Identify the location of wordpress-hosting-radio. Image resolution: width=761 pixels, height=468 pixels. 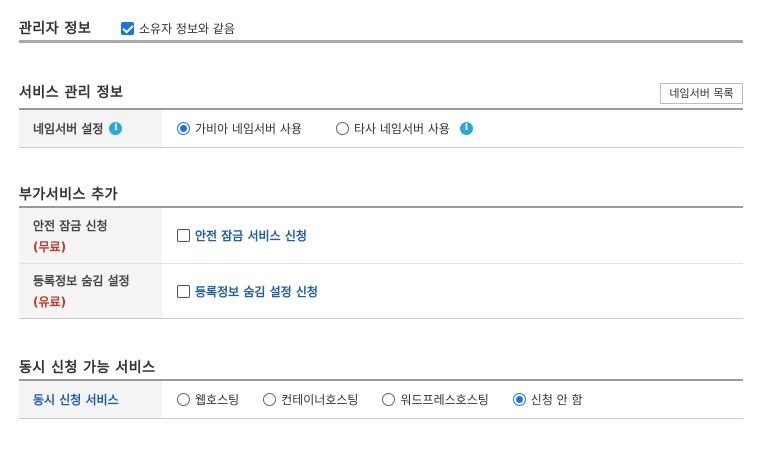
(389, 399).